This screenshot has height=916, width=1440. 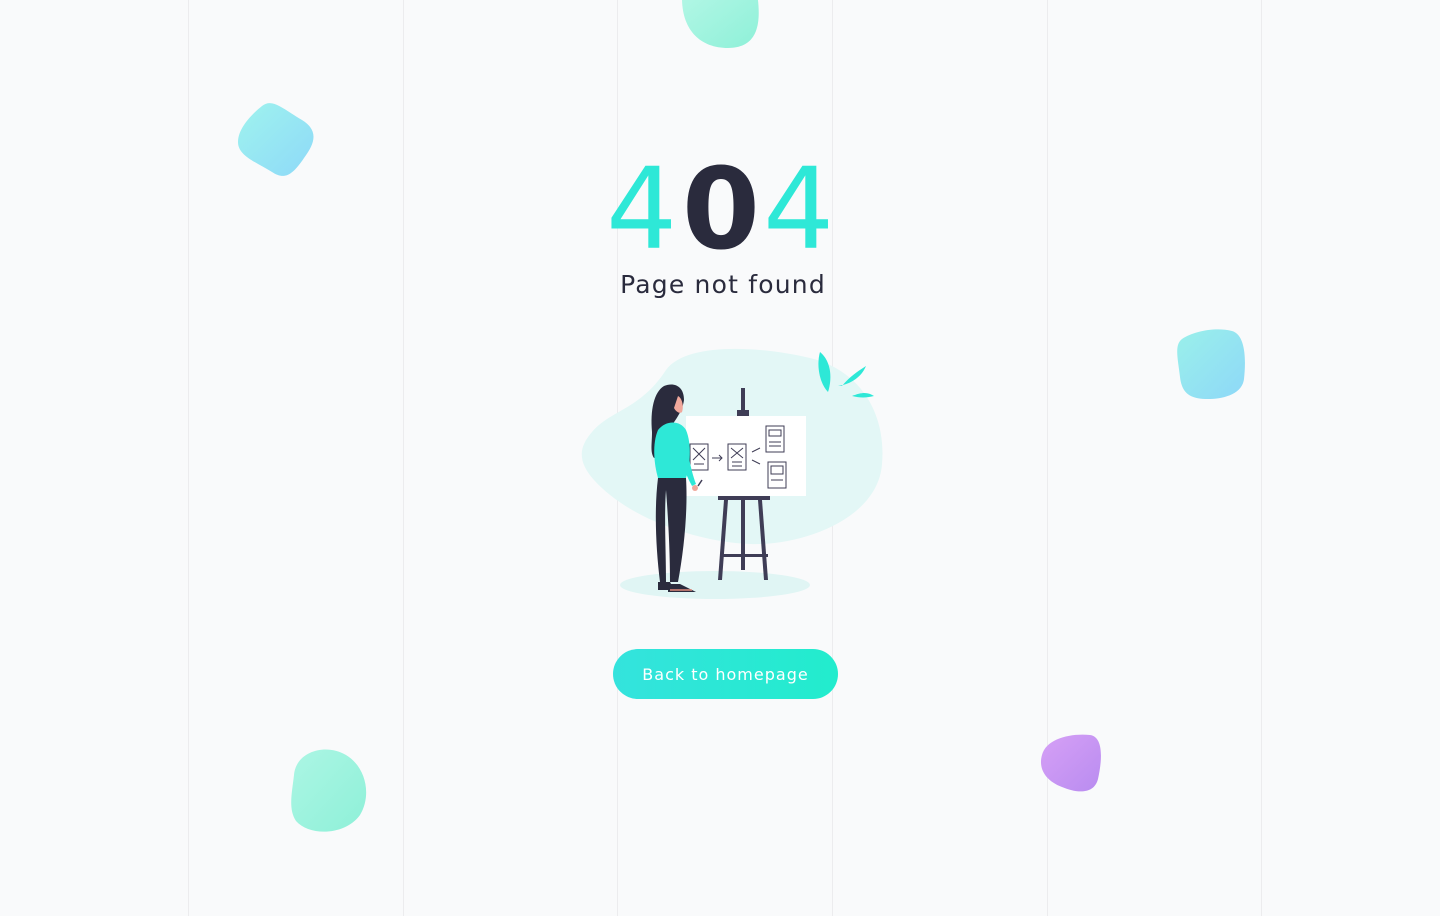 I want to click on error-code-digit: 0, so click(x=721, y=210).